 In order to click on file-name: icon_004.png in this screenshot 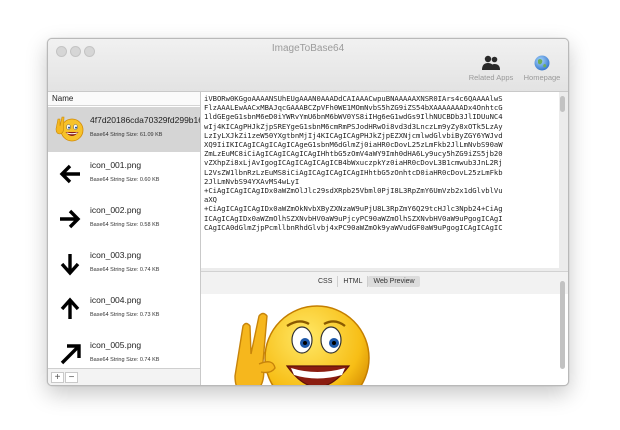, I will do `click(116, 300)`.